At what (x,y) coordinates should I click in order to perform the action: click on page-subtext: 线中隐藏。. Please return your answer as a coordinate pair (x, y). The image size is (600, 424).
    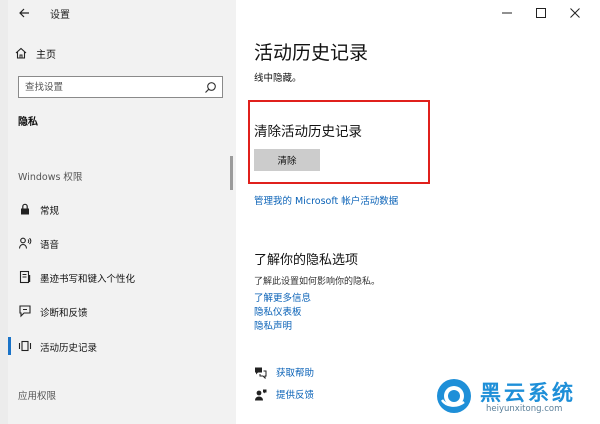
    Looking at the image, I should click on (278, 78).